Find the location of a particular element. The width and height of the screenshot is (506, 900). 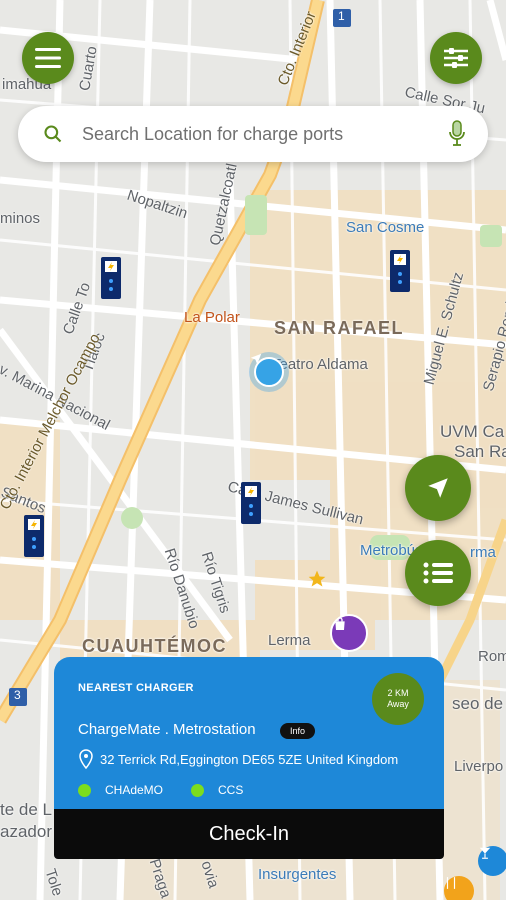

route-shield-label: 3 is located at coordinates (17, 695).